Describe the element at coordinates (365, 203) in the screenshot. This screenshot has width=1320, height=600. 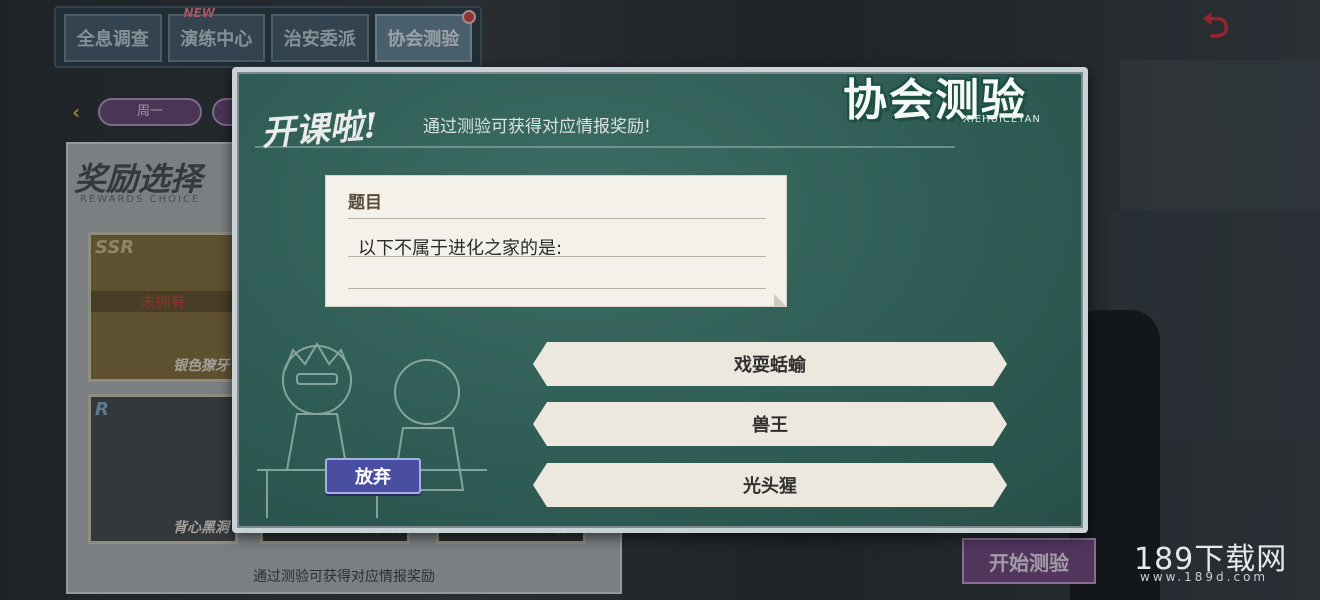
I see `question-heading: 题目` at that location.